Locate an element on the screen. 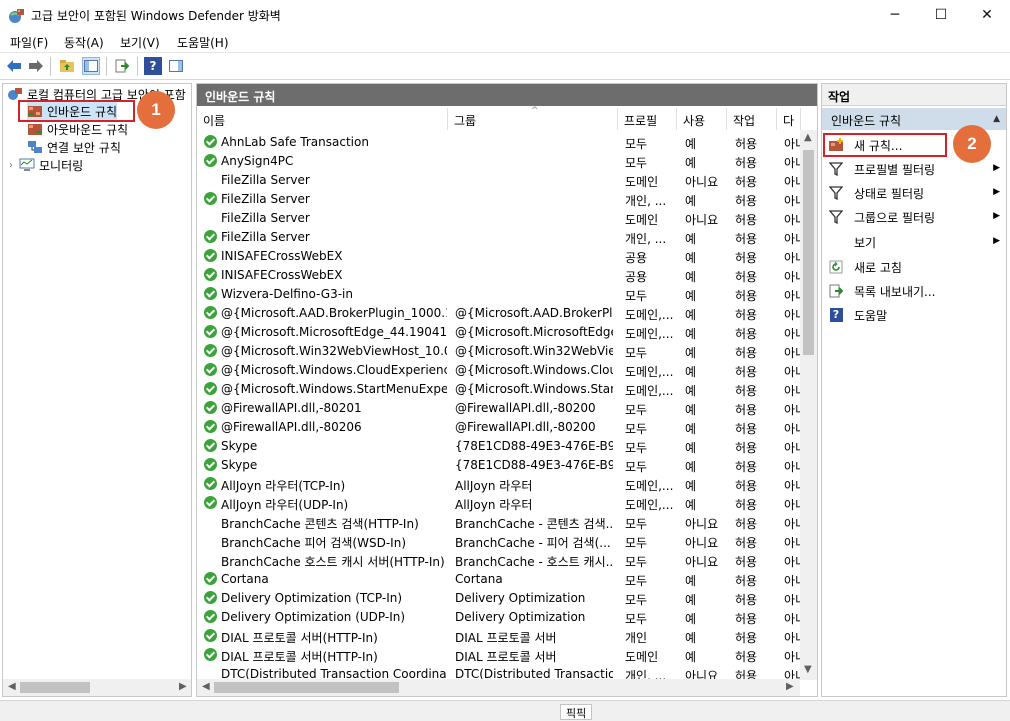 Image resolution: width=1010 pixels, height=721 pixels. action-view: 보기 ▶ is located at coordinates (915, 242).